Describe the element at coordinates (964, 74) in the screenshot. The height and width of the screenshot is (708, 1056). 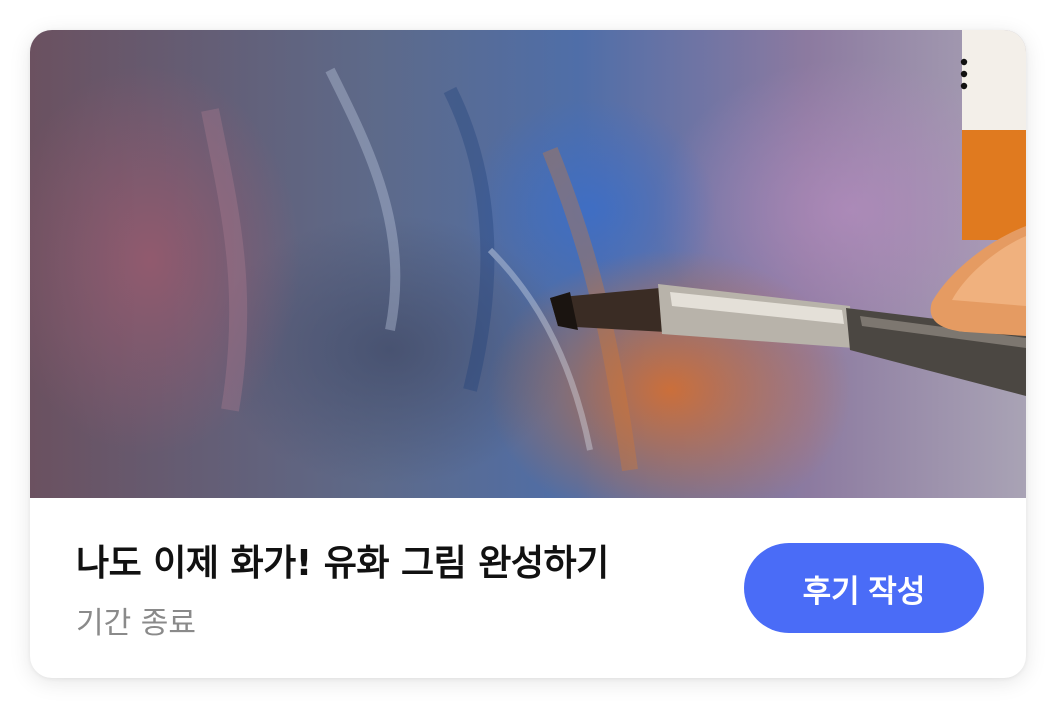
I see `more-vertical-icon` at that location.